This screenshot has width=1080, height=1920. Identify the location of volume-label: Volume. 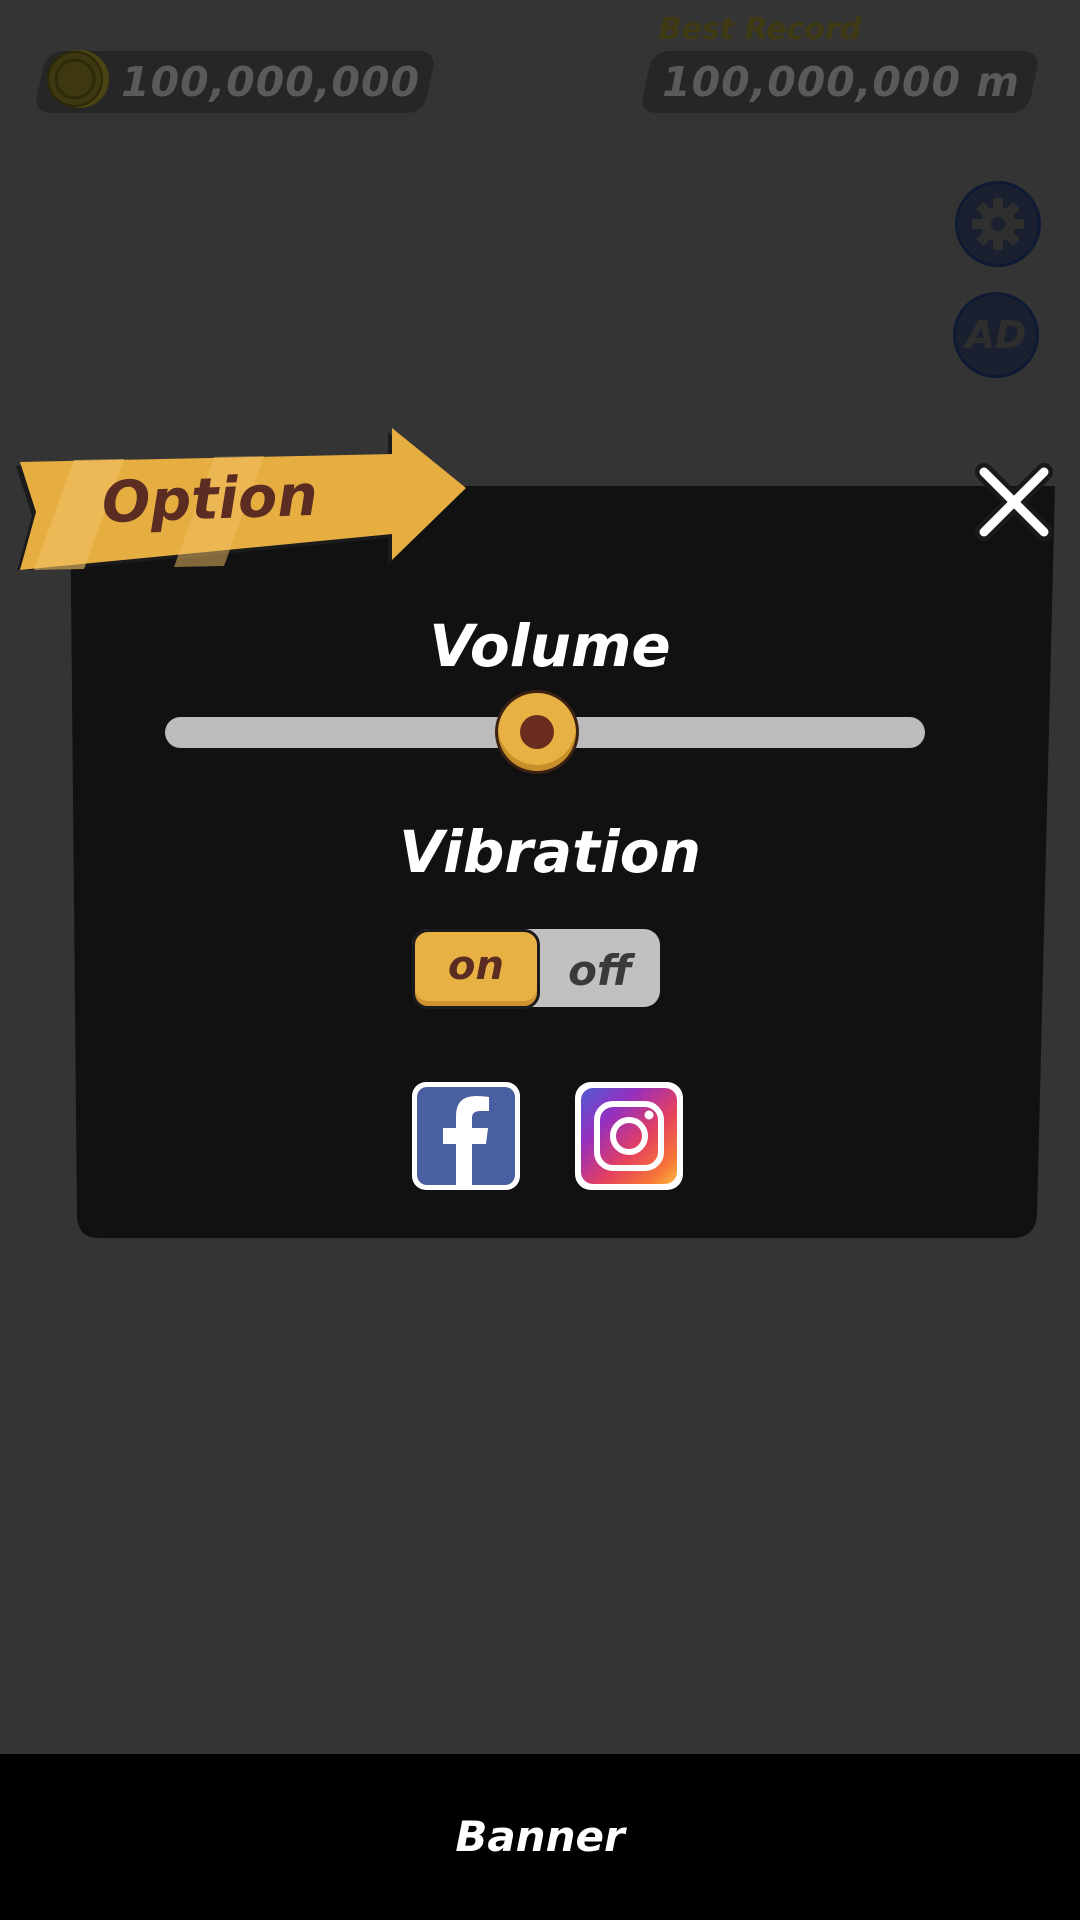
(550, 646).